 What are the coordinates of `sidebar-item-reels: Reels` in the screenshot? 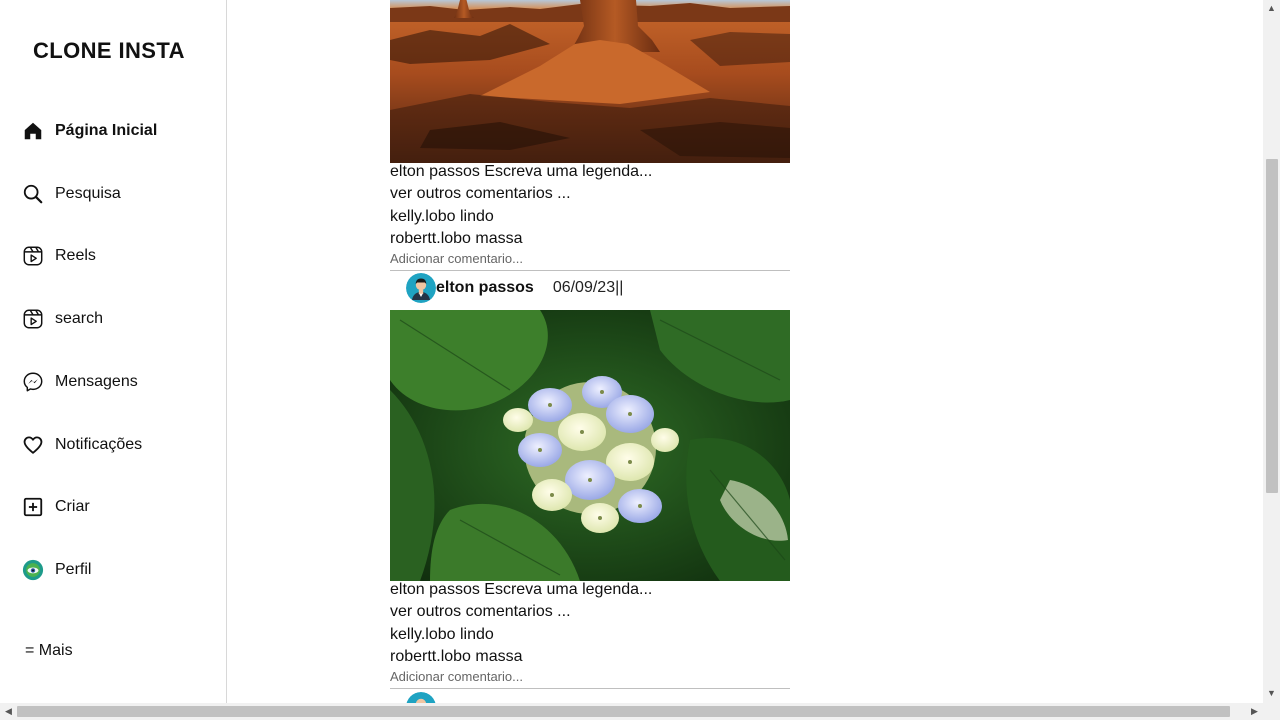 It's located at (59, 256).